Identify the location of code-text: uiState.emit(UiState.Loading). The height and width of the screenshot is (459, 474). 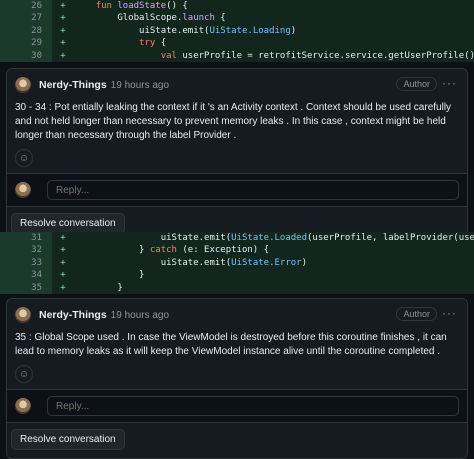
(274, 31).